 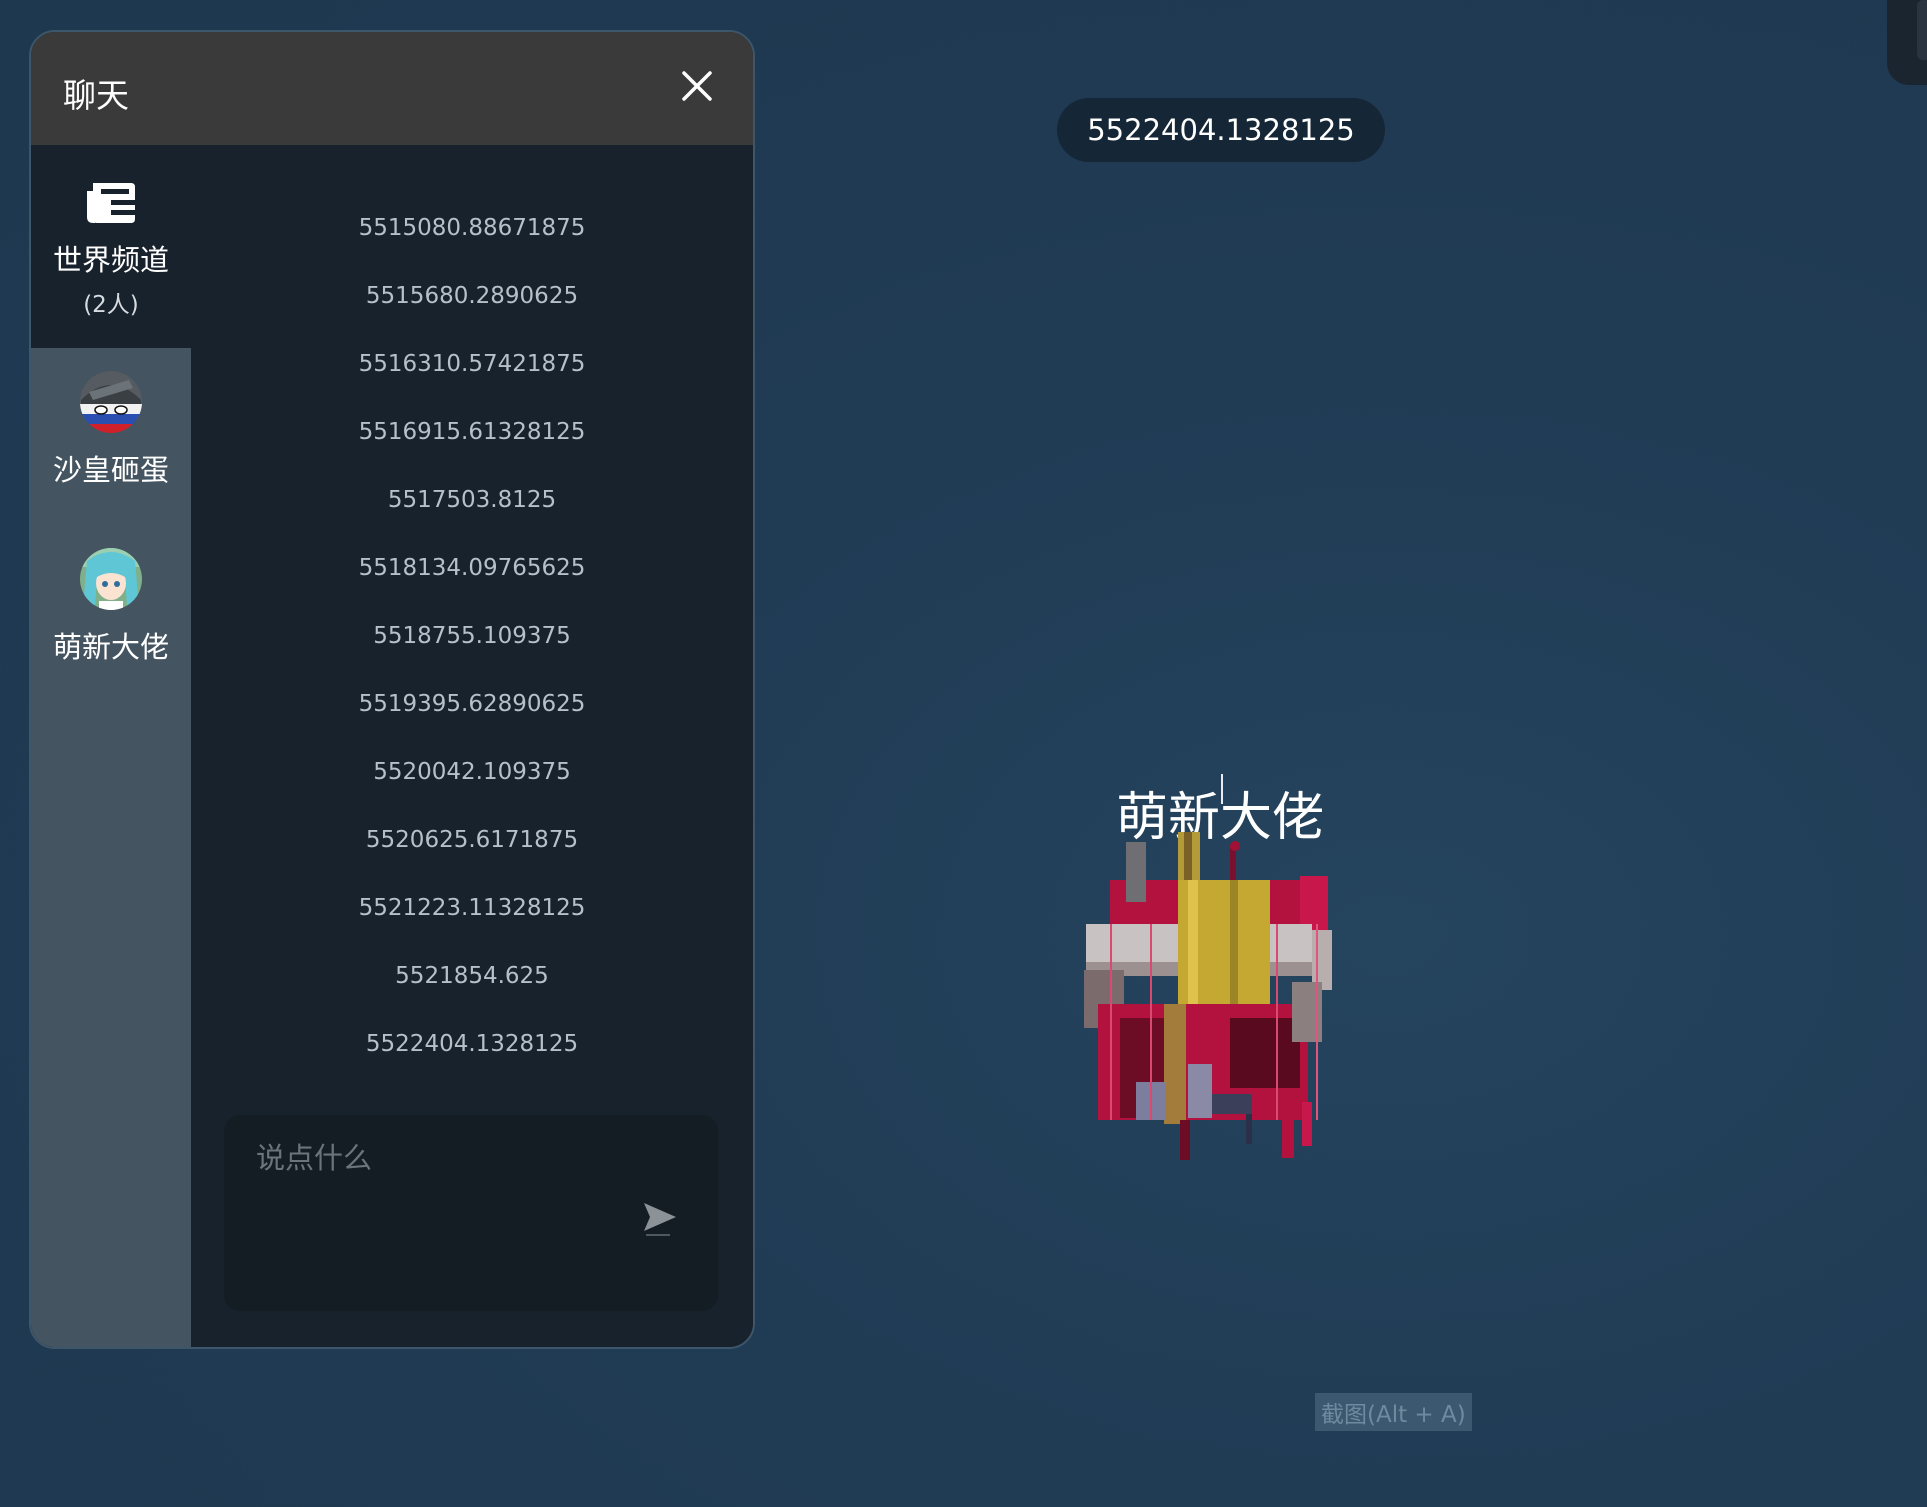 I want to click on message-item: 5517503.8125, so click(x=472, y=500).